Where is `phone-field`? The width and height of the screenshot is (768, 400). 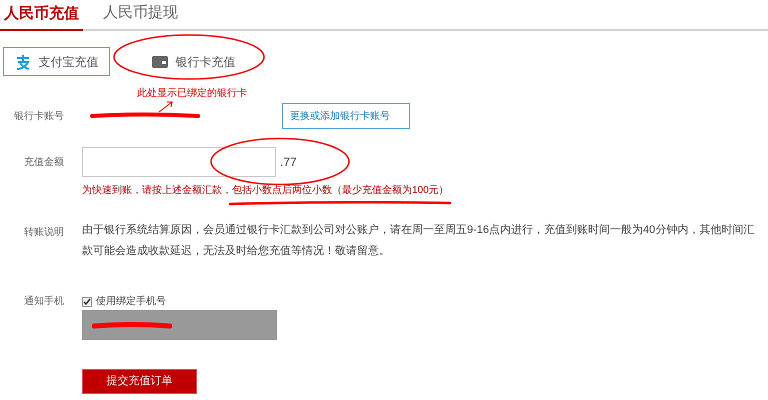
phone-field is located at coordinates (179, 325).